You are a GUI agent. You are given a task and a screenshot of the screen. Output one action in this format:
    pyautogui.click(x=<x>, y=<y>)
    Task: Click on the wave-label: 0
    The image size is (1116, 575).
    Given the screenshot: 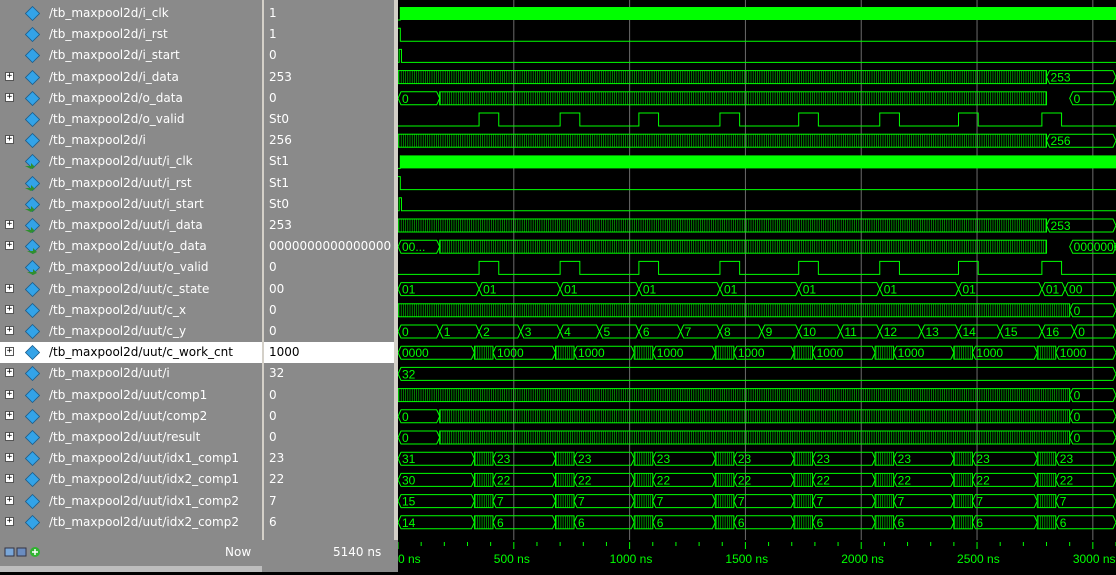 What is the action you would take?
    pyautogui.click(x=405, y=438)
    